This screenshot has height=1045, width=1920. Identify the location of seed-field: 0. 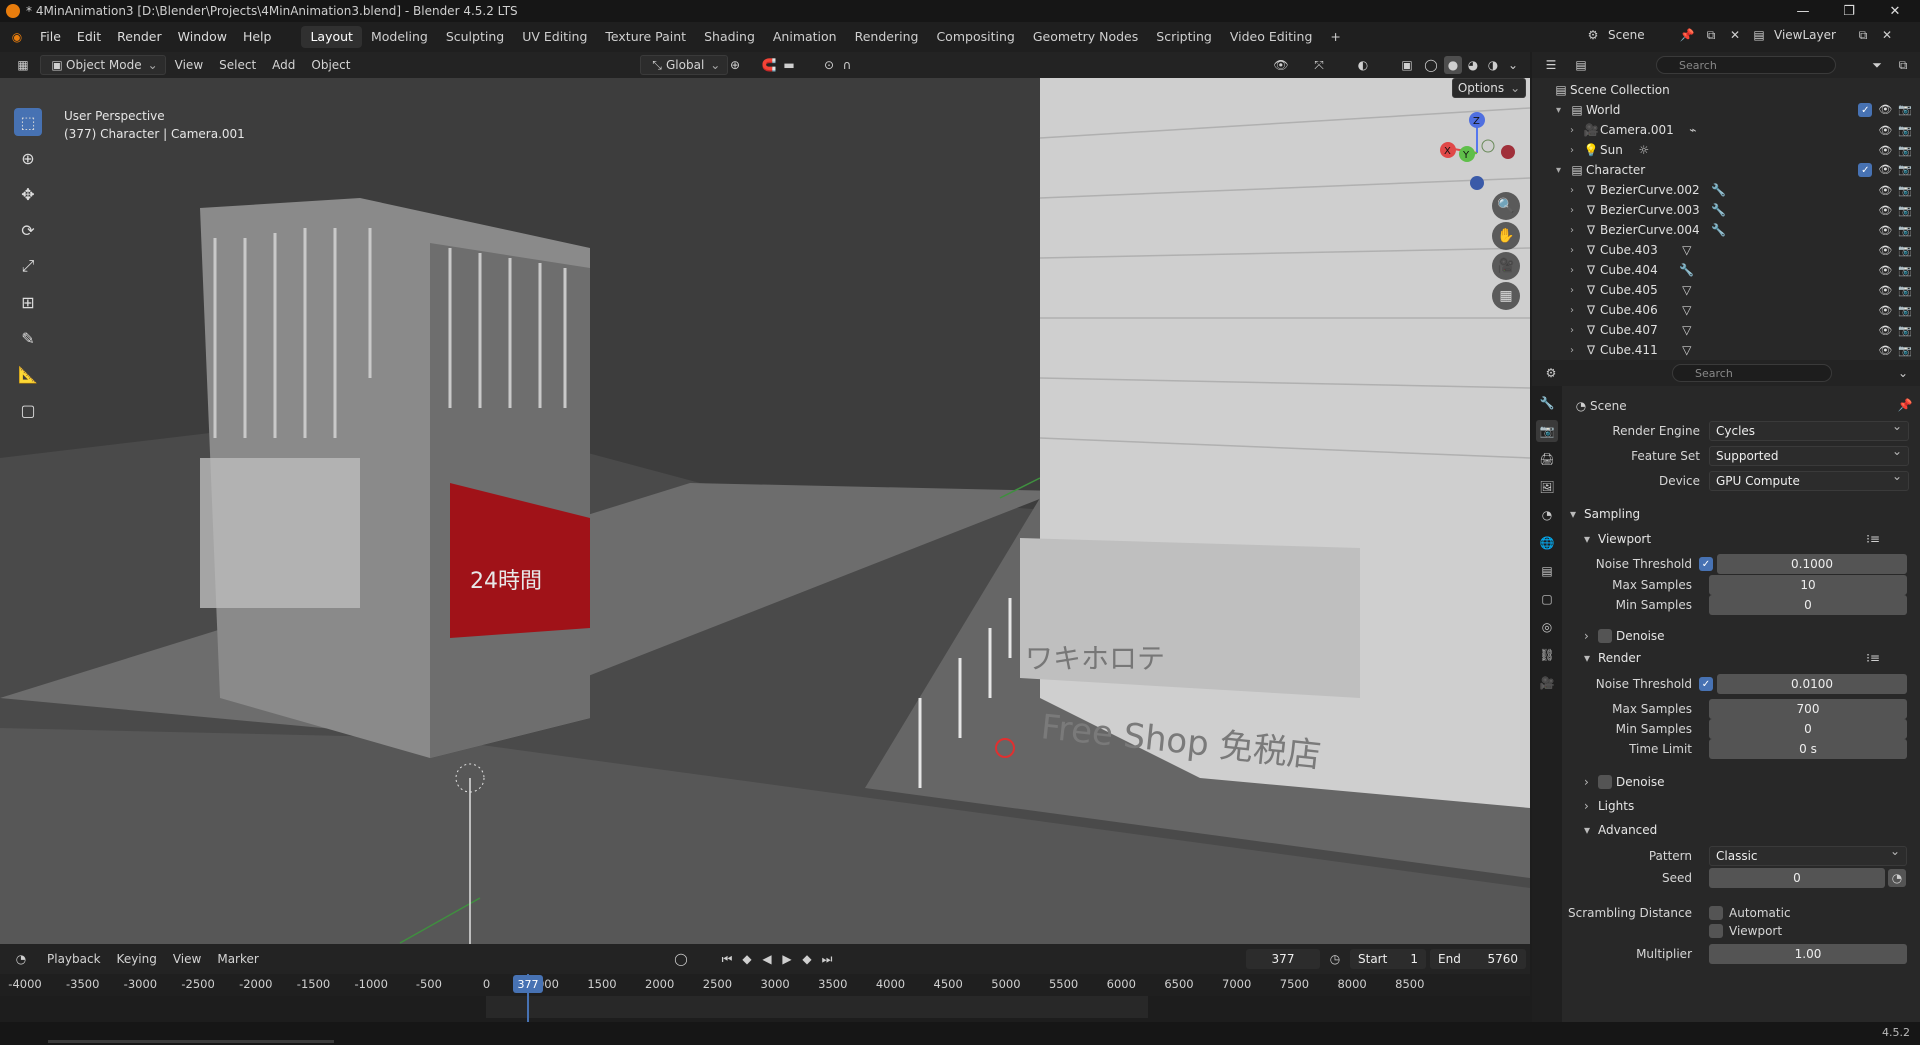
(1797, 878).